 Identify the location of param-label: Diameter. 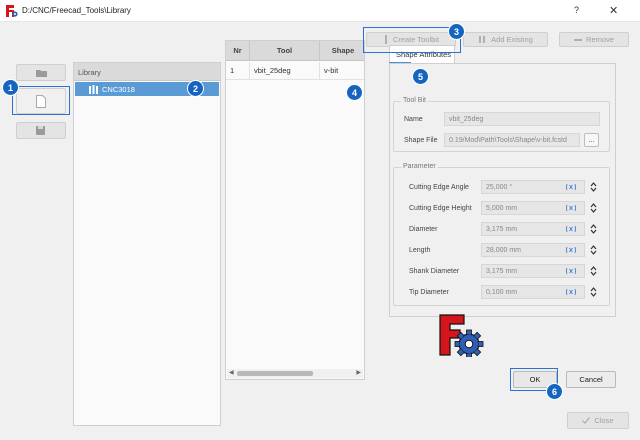
(423, 229).